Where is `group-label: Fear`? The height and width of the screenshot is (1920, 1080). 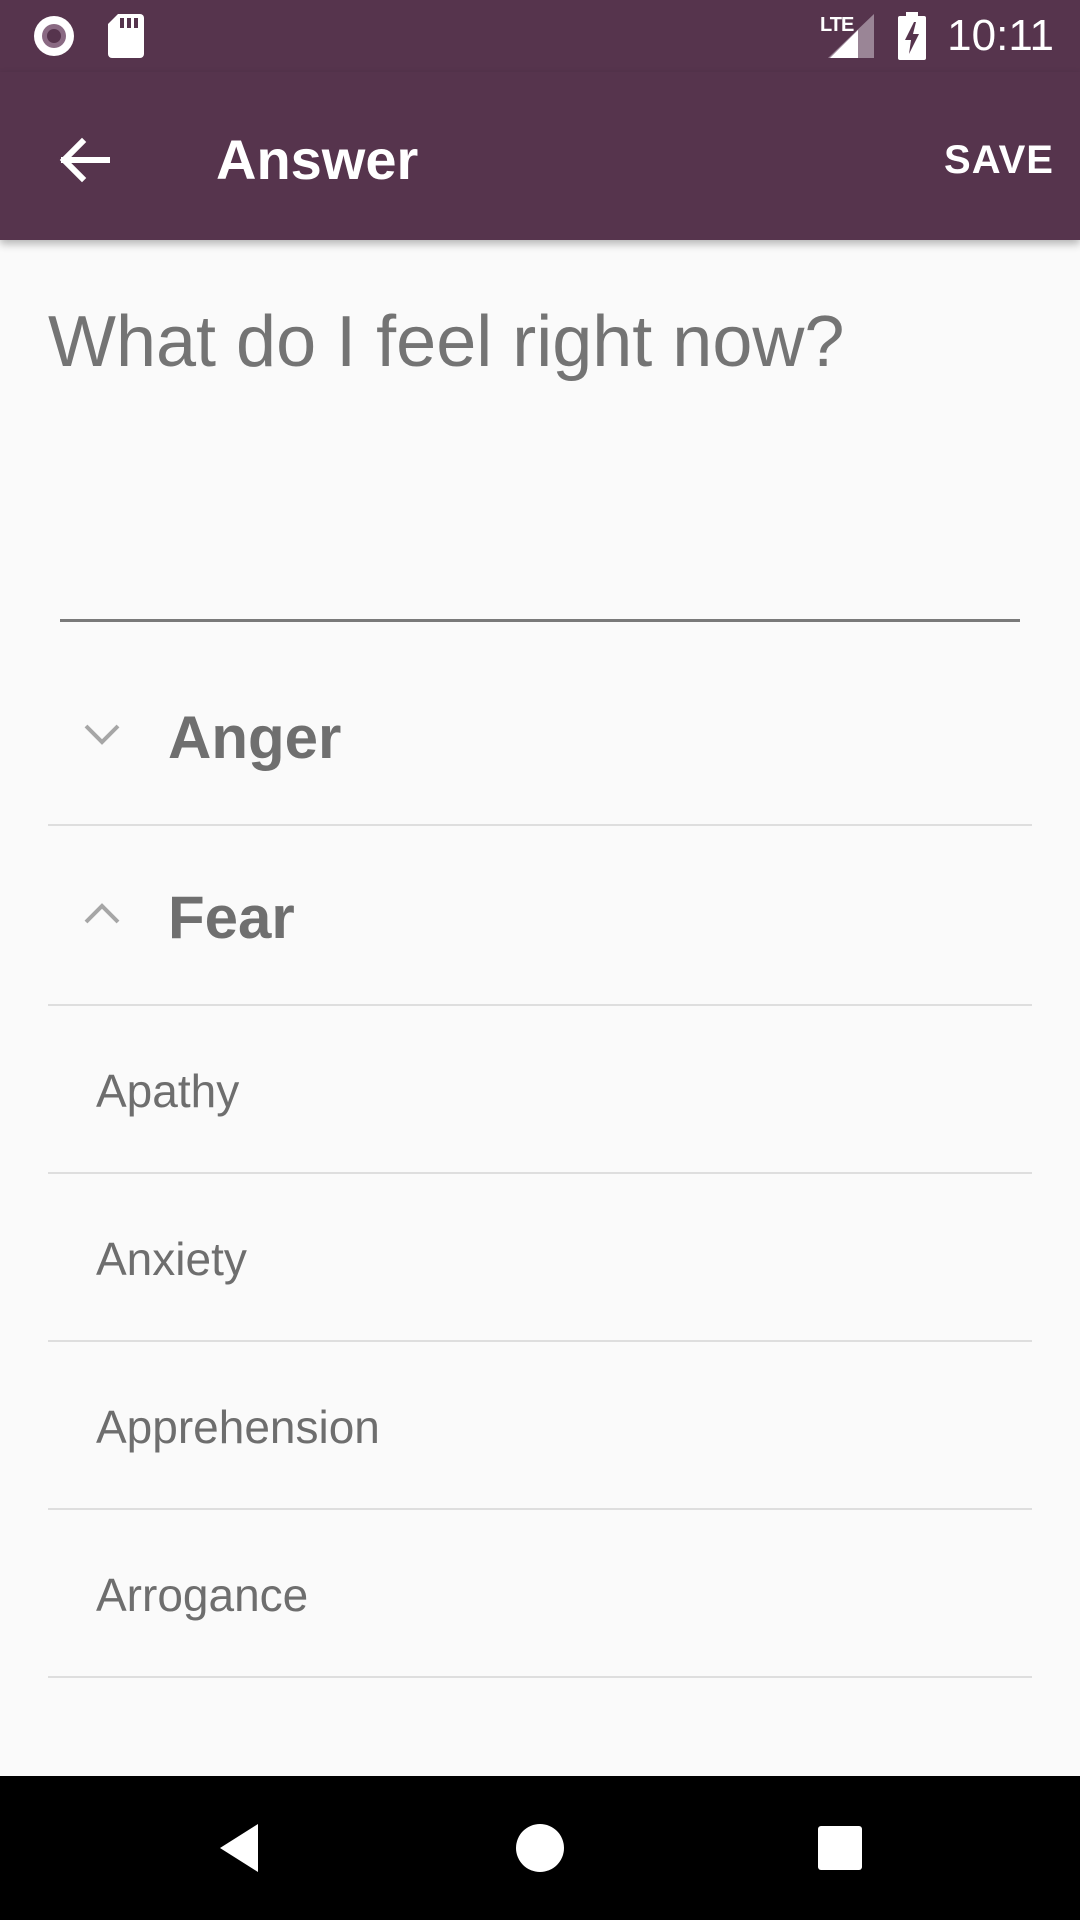 group-label: Fear is located at coordinates (231, 917).